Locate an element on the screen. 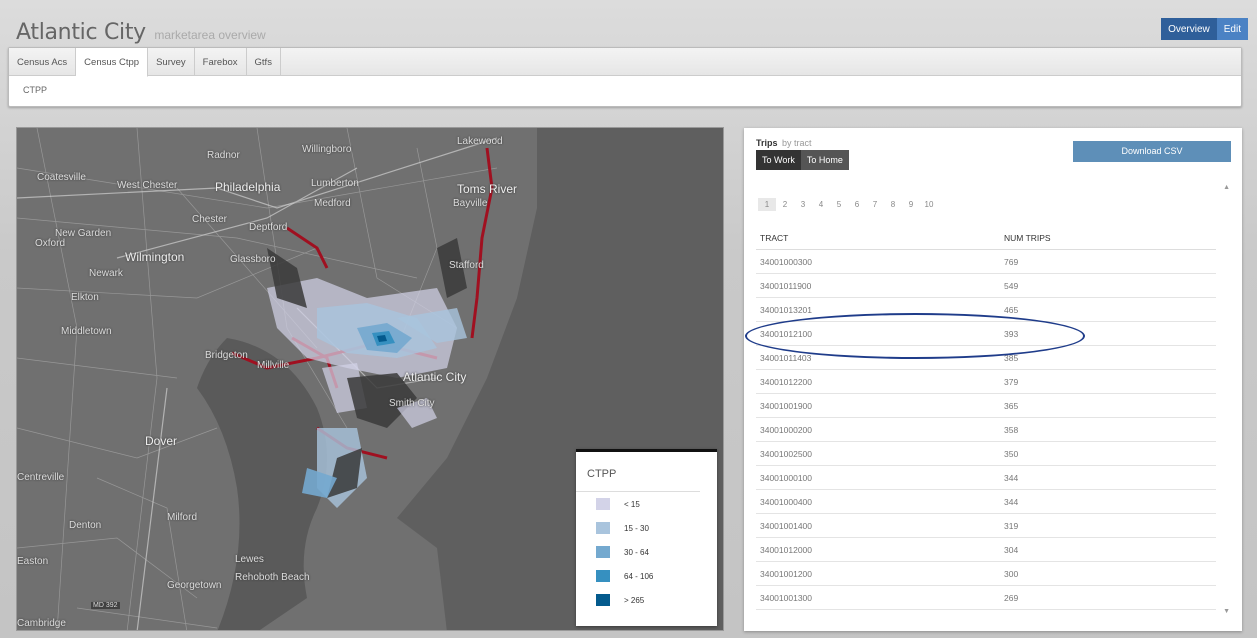 This screenshot has width=1257, height=638. trips-cell: 304 is located at coordinates (1011, 549).